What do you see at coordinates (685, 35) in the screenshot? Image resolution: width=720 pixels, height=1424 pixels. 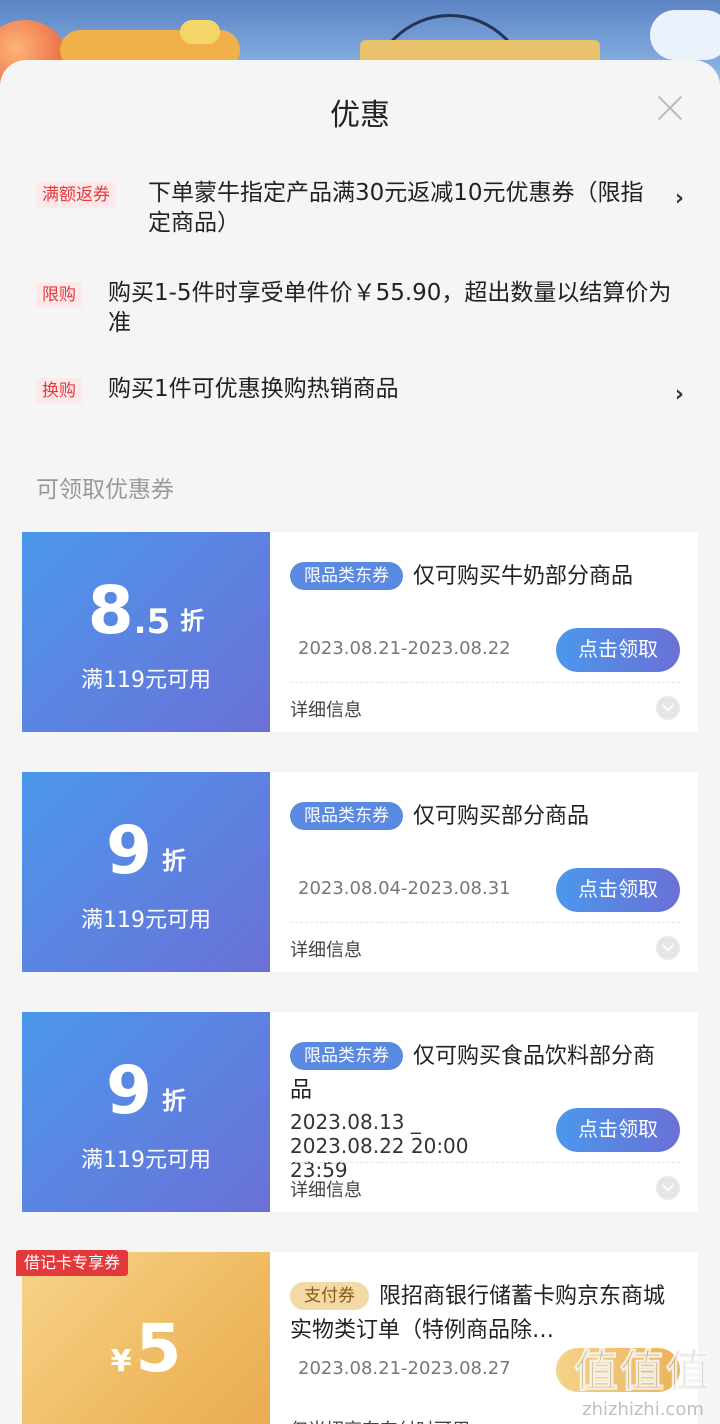 I see `cloud-illustration-right` at bounding box center [685, 35].